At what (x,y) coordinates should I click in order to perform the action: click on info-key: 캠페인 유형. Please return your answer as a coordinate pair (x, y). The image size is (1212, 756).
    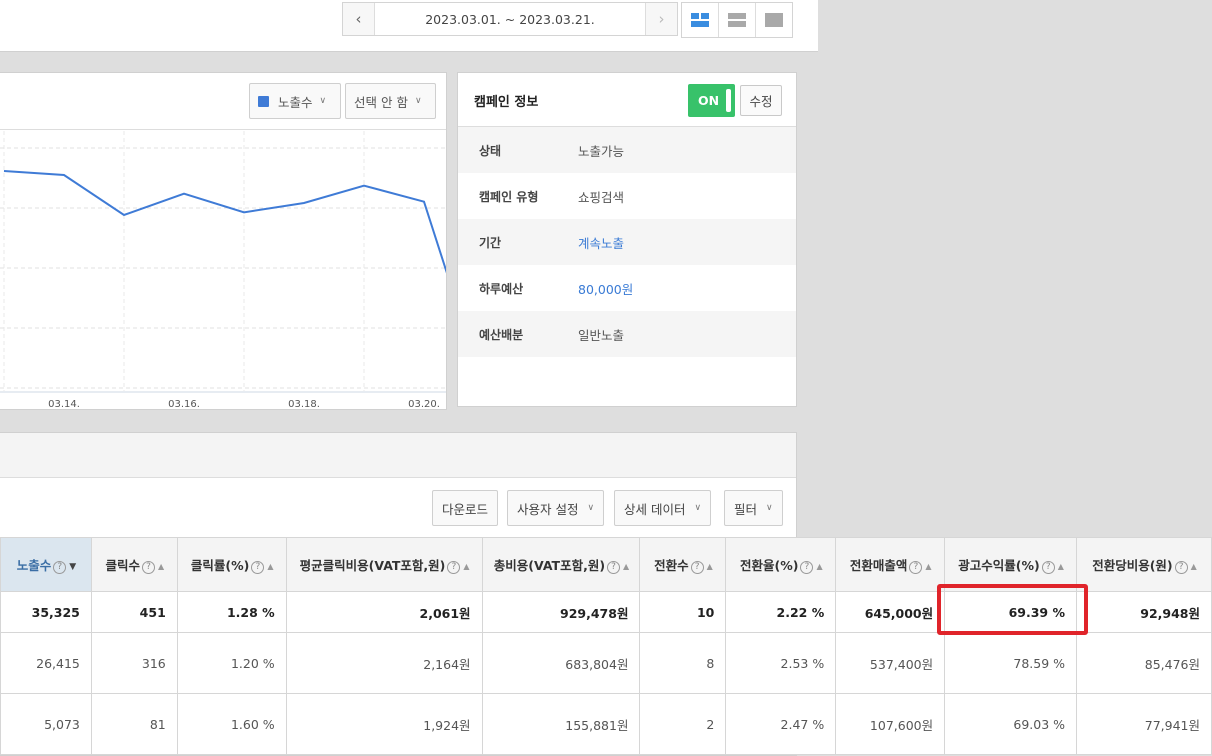
    Looking at the image, I should click on (509, 196).